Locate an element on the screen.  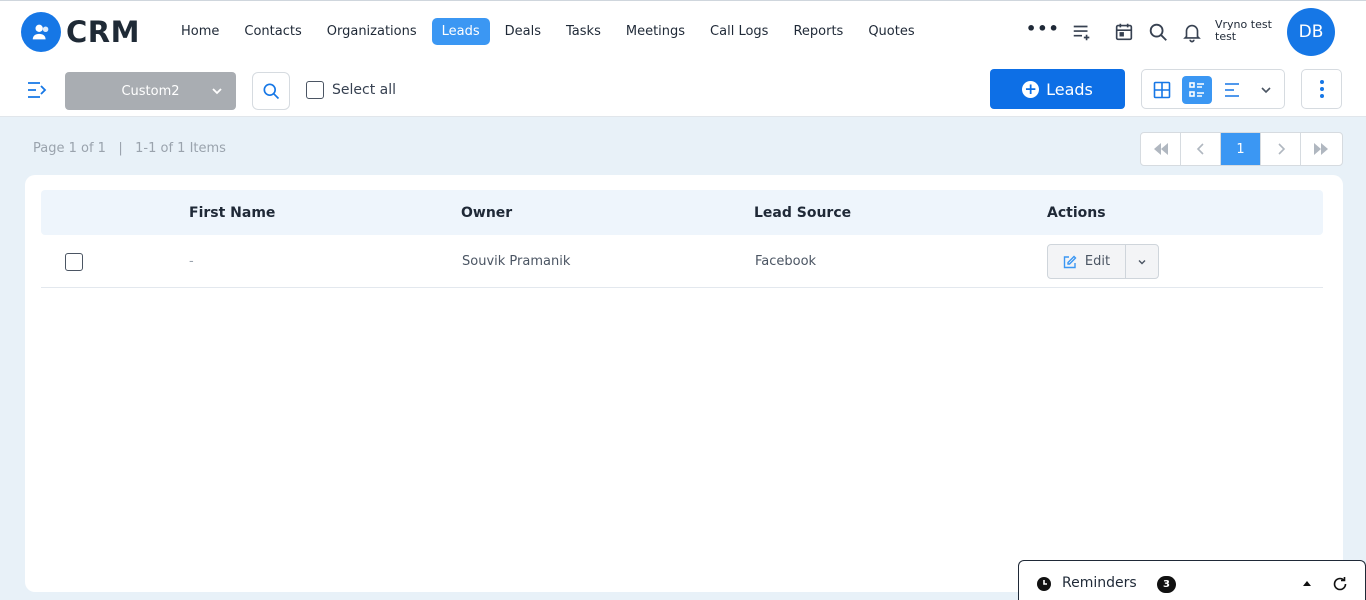
select-all: Select all is located at coordinates (351, 90).